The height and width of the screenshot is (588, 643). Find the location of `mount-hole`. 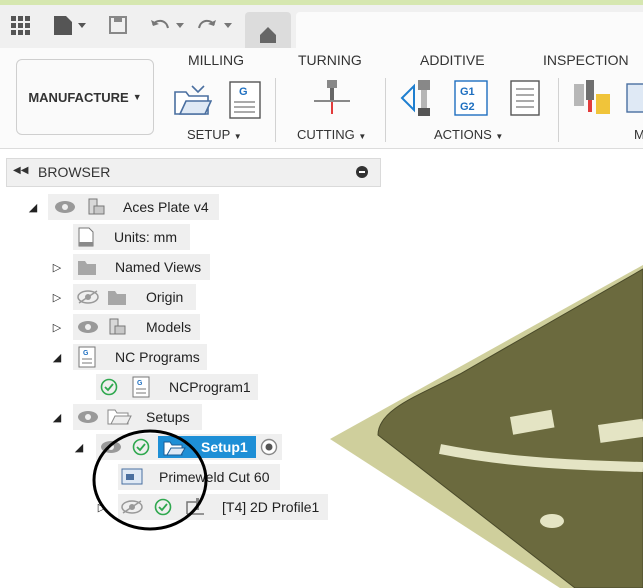

mount-hole is located at coordinates (552, 521).